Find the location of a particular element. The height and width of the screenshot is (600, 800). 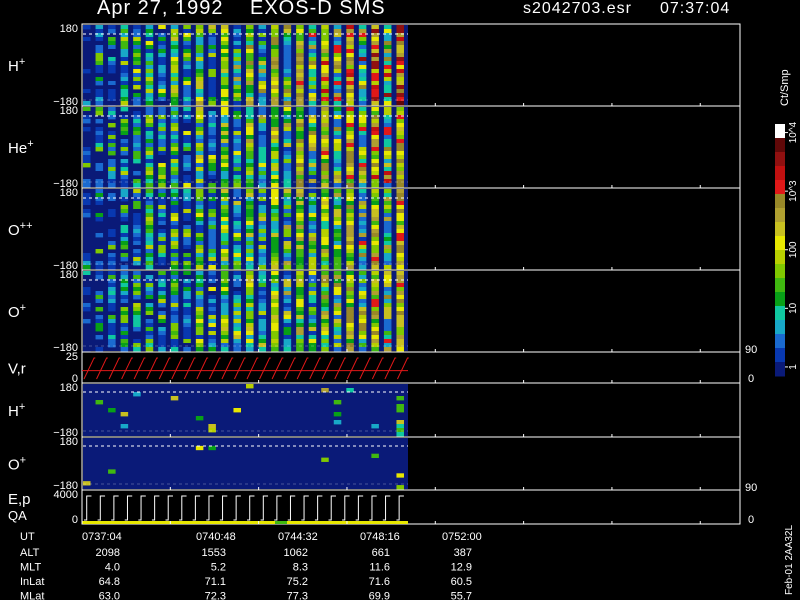

table-cell: 387 is located at coordinates (463, 553).